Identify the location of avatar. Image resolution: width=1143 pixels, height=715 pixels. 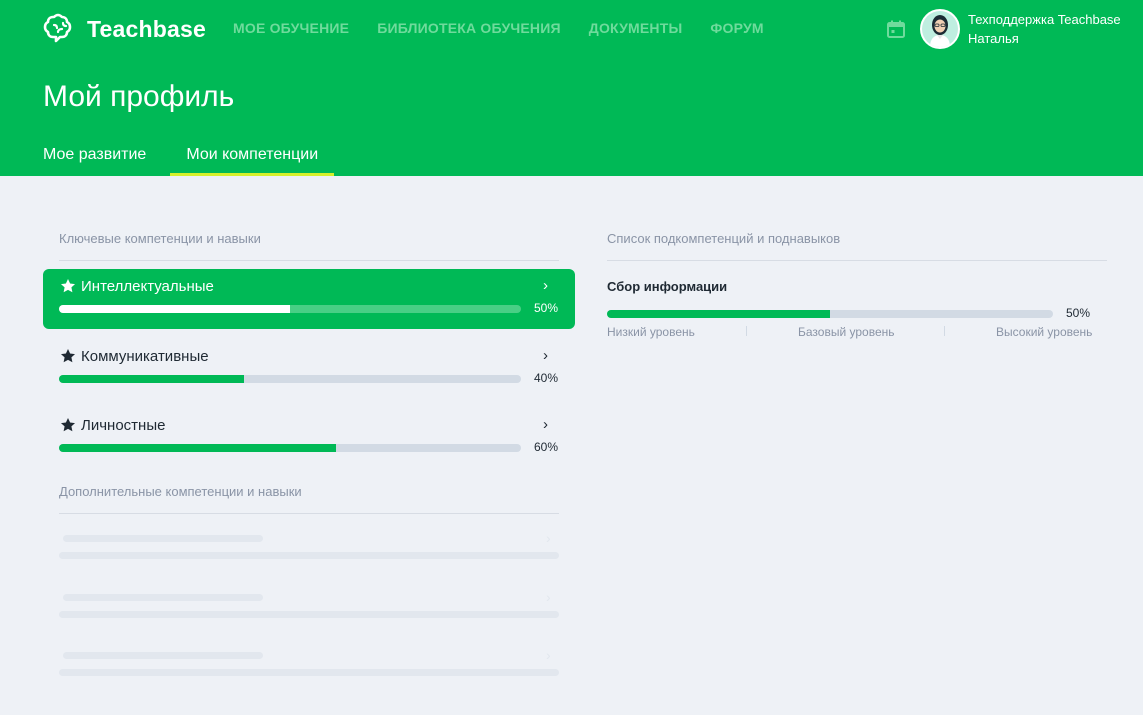
(940, 29).